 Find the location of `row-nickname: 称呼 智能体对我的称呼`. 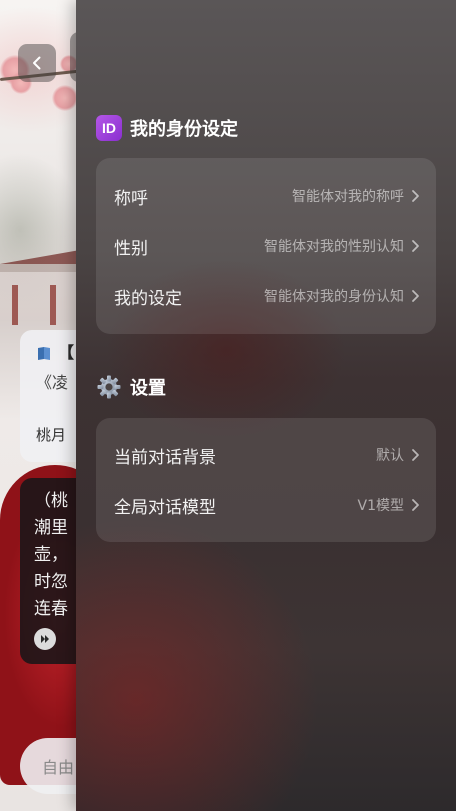

row-nickname: 称呼 智能体对我的称呼 is located at coordinates (266, 196).